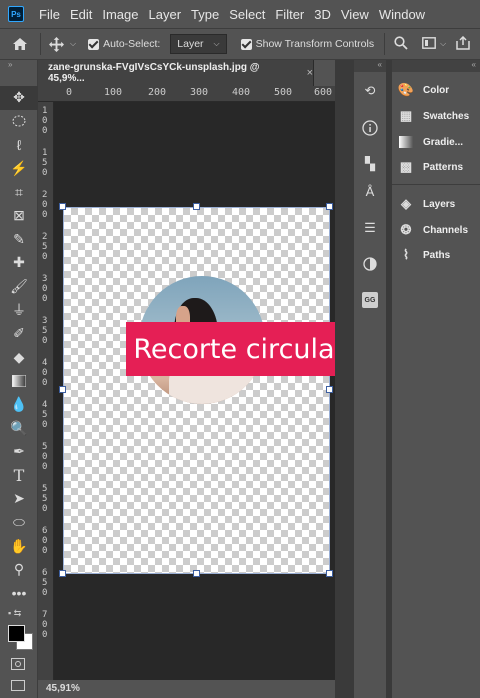 This screenshot has width=480, height=698. I want to click on screen-mode-icon, so click(18, 685).